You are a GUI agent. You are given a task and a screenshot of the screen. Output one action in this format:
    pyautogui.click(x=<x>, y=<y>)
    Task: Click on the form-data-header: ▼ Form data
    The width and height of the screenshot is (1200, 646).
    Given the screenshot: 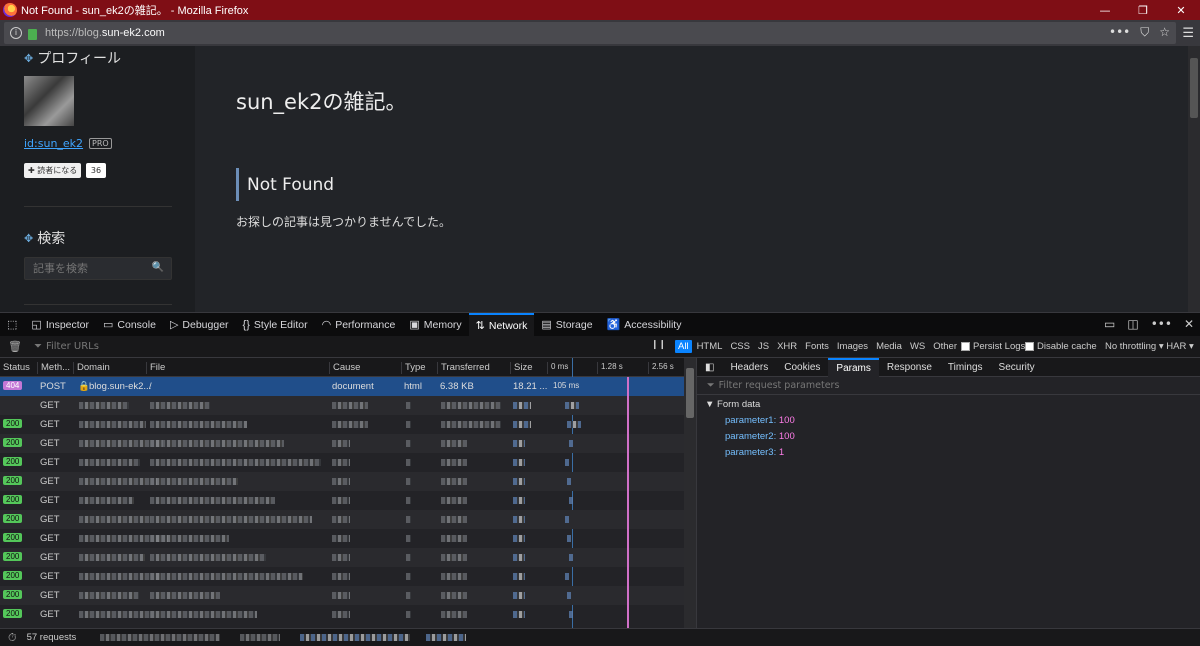 What is the action you would take?
    pyautogui.click(x=732, y=404)
    